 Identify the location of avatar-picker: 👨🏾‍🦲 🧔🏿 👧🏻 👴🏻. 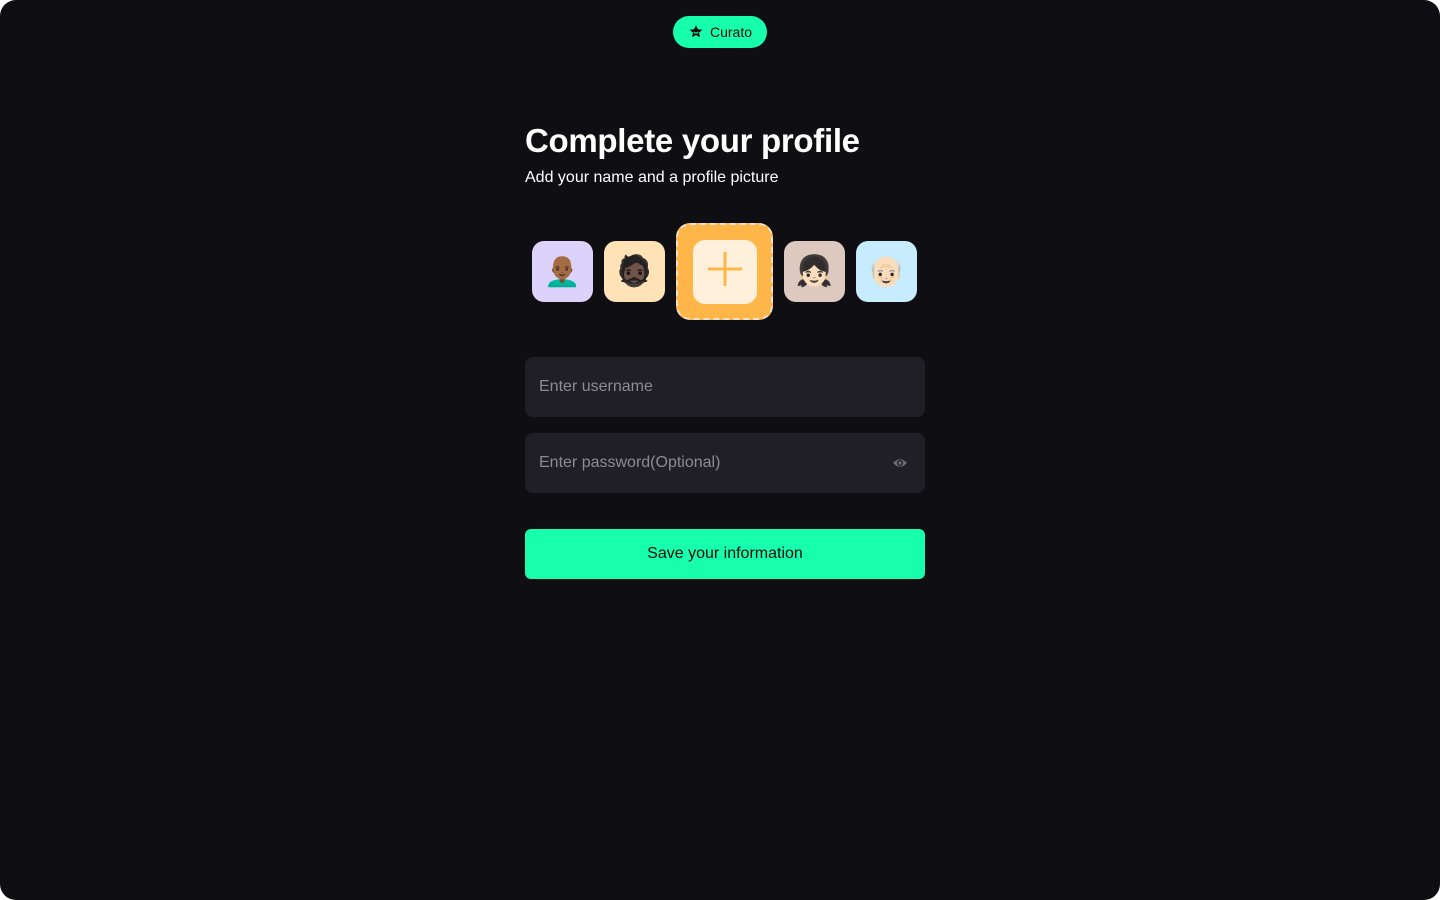
(725, 272).